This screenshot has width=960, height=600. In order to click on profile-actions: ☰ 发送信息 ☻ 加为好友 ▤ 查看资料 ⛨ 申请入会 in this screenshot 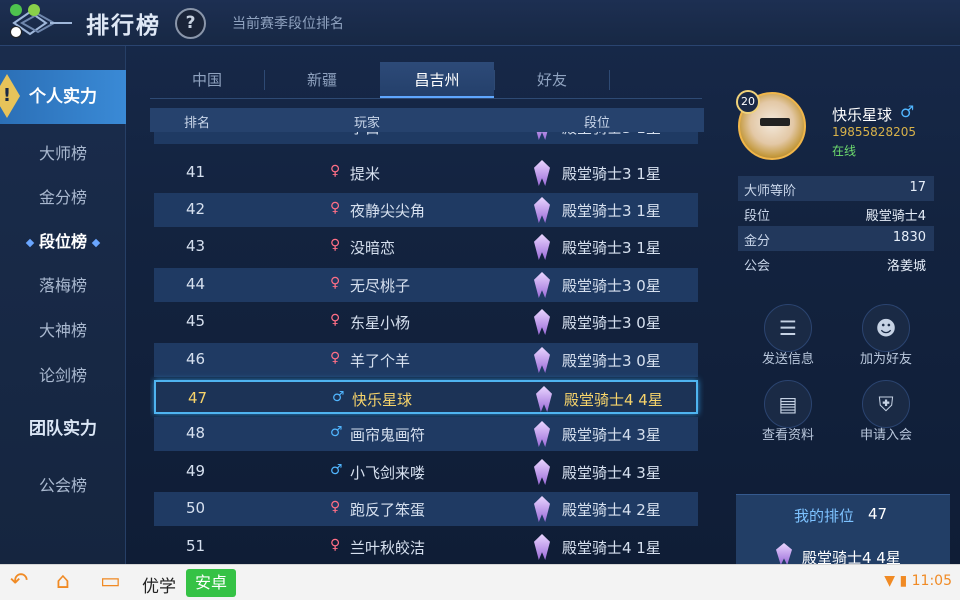, I will do `click(844, 375)`.